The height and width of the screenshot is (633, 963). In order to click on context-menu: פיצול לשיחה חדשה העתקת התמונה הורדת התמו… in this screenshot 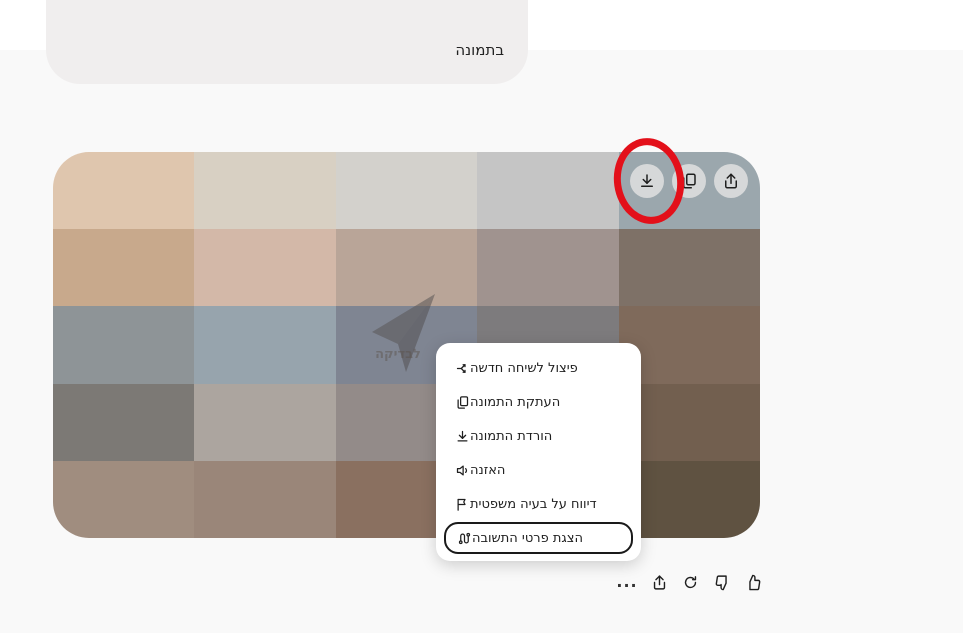, I will do `click(538, 452)`.